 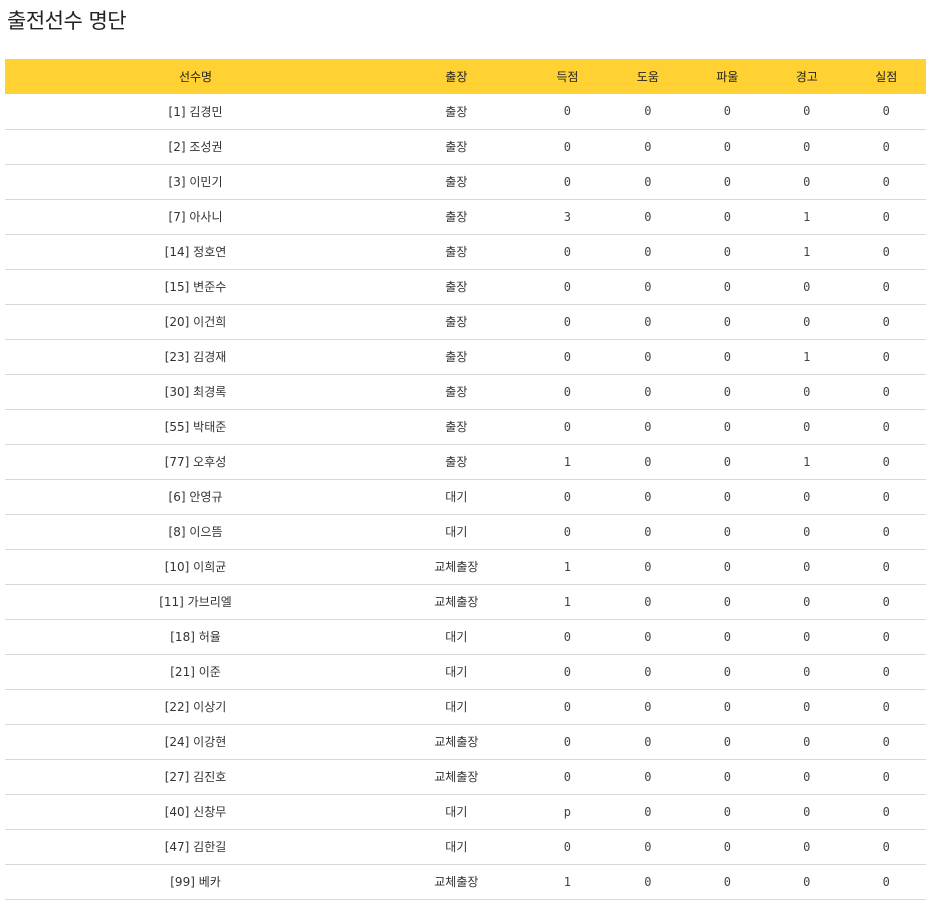 I want to click on table-row: [20] 이건희 출장 0 0 0 0 0, so click(x=465, y=321).